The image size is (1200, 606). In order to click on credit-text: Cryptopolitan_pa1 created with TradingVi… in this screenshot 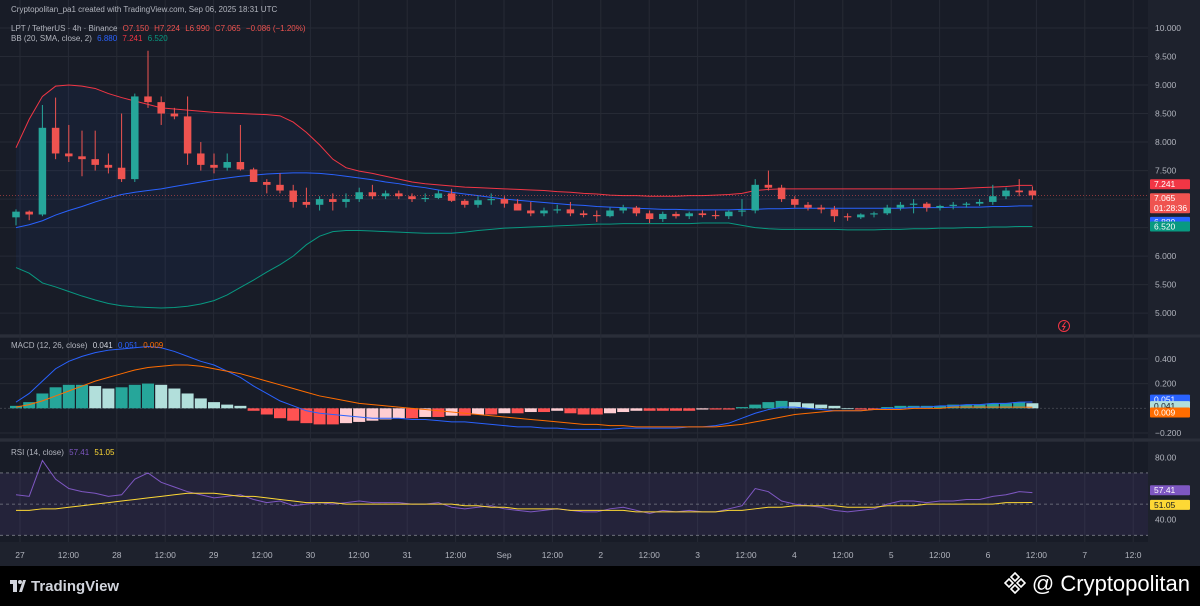, I will do `click(144, 9)`.